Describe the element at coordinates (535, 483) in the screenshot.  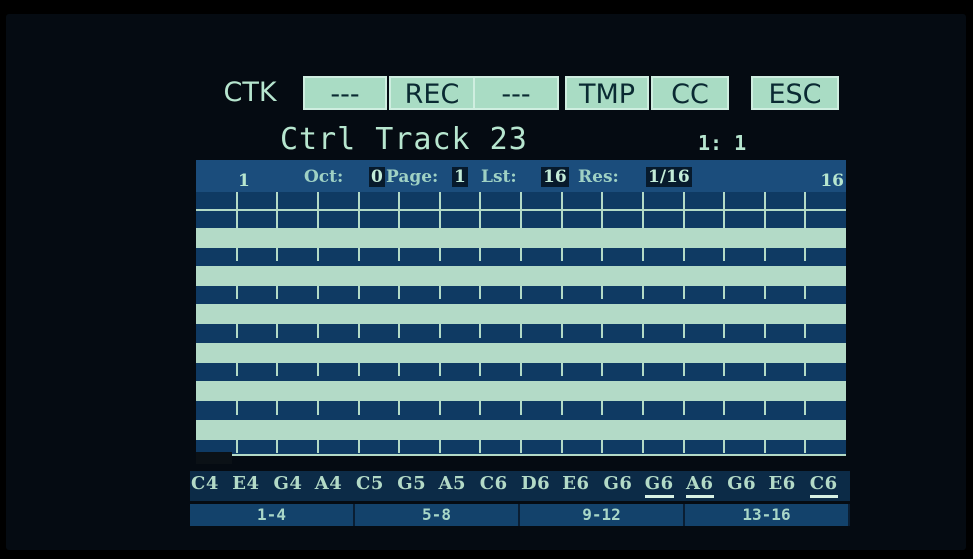
I see `step-note: D6` at that location.